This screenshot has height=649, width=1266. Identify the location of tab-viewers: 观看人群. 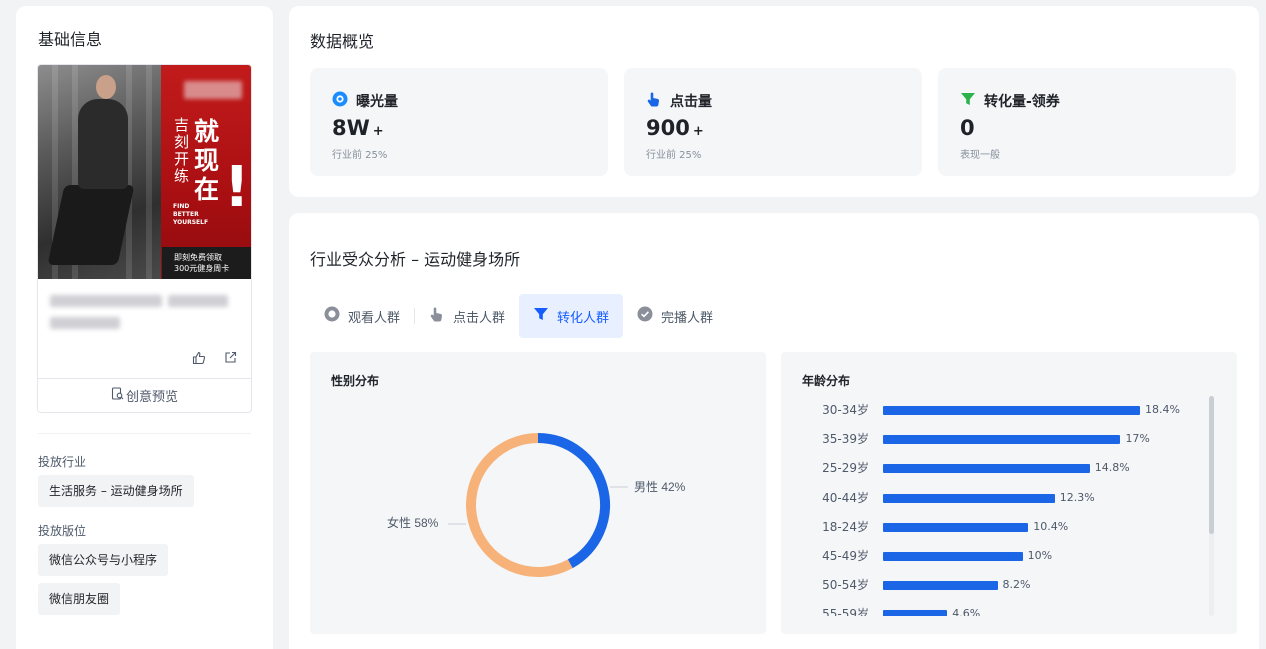
(362, 316).